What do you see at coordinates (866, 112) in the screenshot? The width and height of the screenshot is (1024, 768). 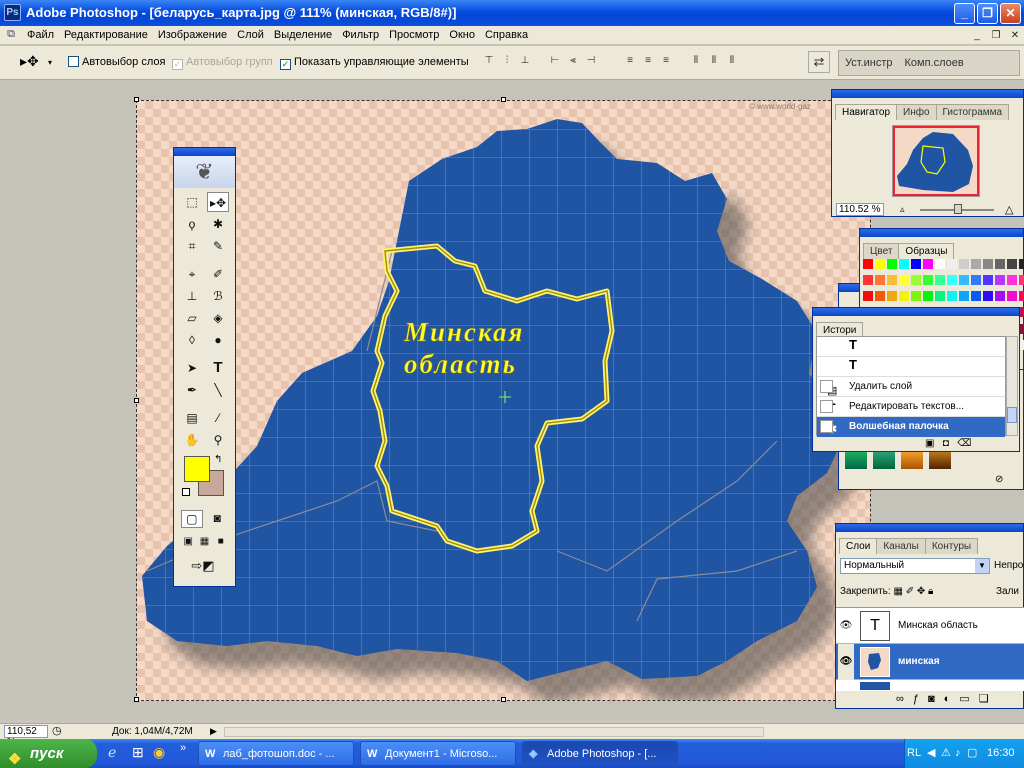 I see `tab-navigator: Навигатор` at bounding box center [866, 112].